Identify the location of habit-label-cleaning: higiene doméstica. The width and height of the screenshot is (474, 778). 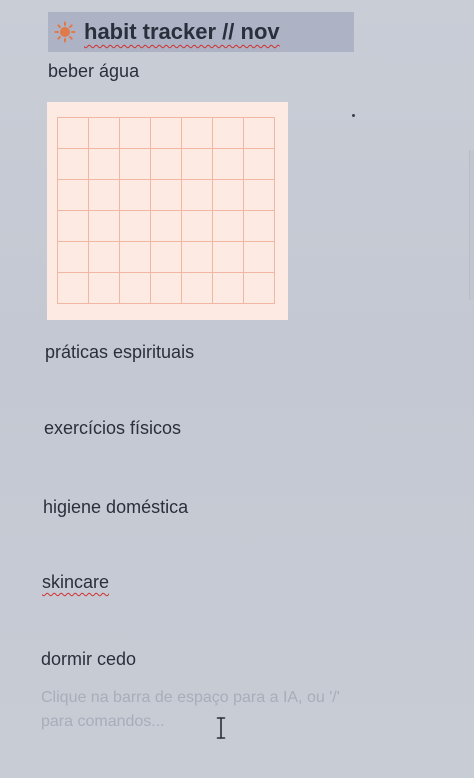
(115, 507).